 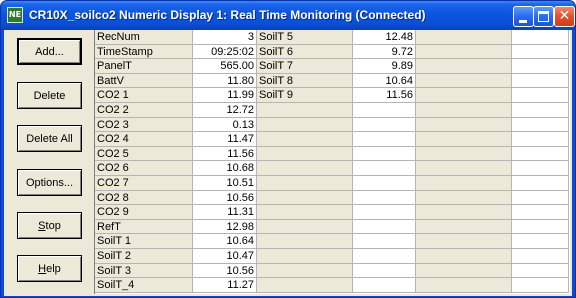 I want to click on field-name-cell: SoilT 8, so click(x=305, y=81).